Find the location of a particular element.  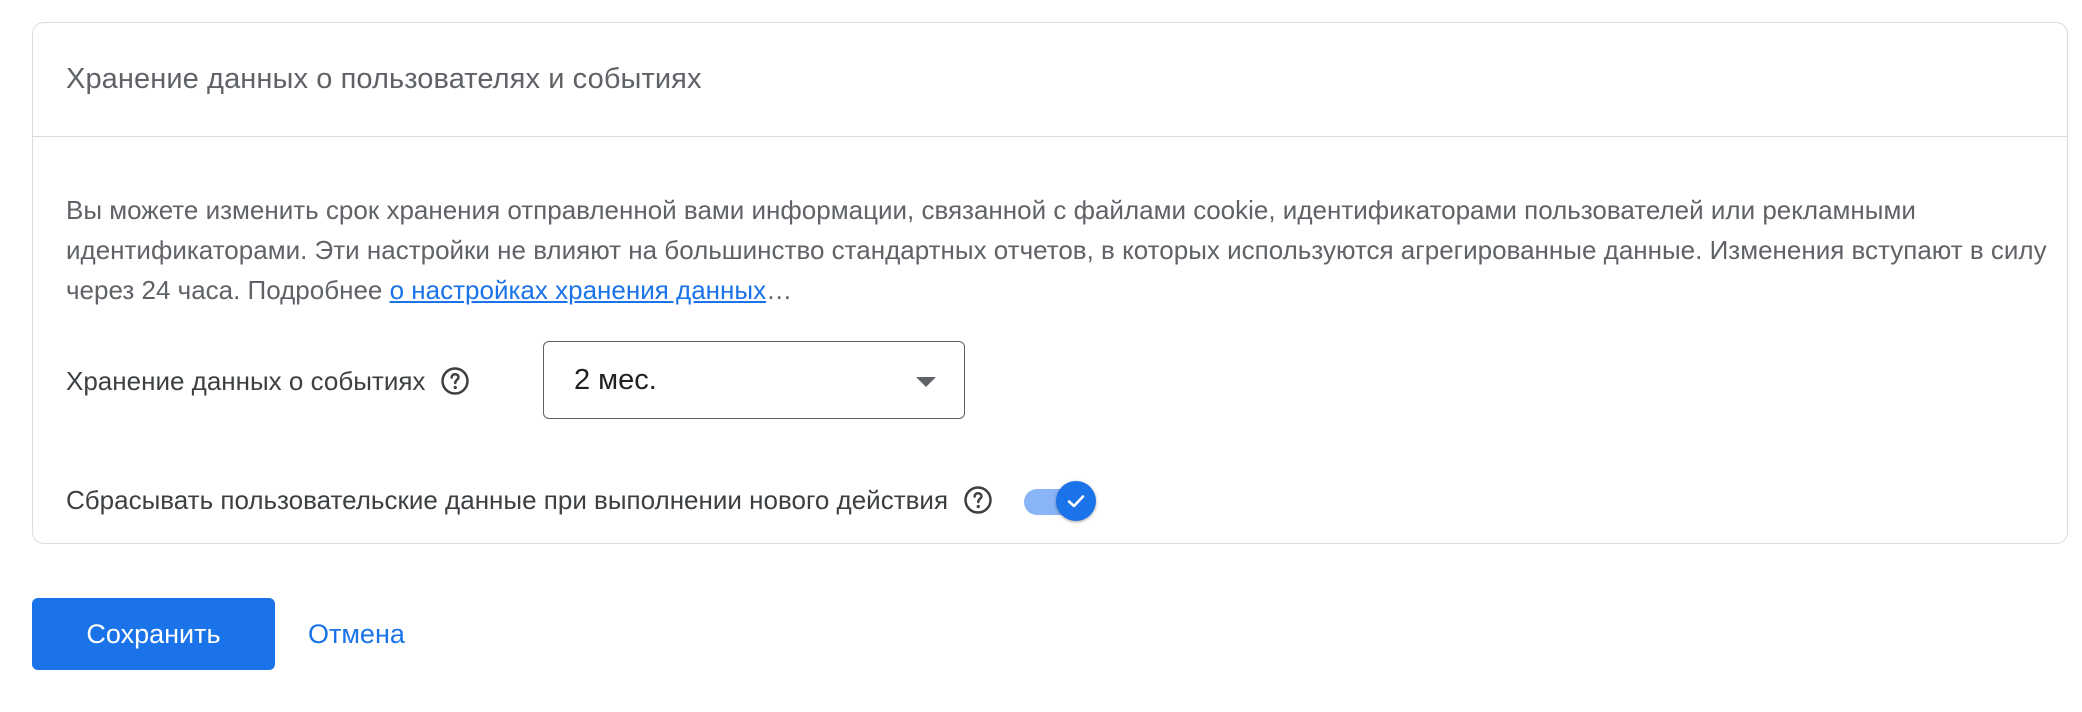

toggle-thumb is located at coordinates (1076, 501).